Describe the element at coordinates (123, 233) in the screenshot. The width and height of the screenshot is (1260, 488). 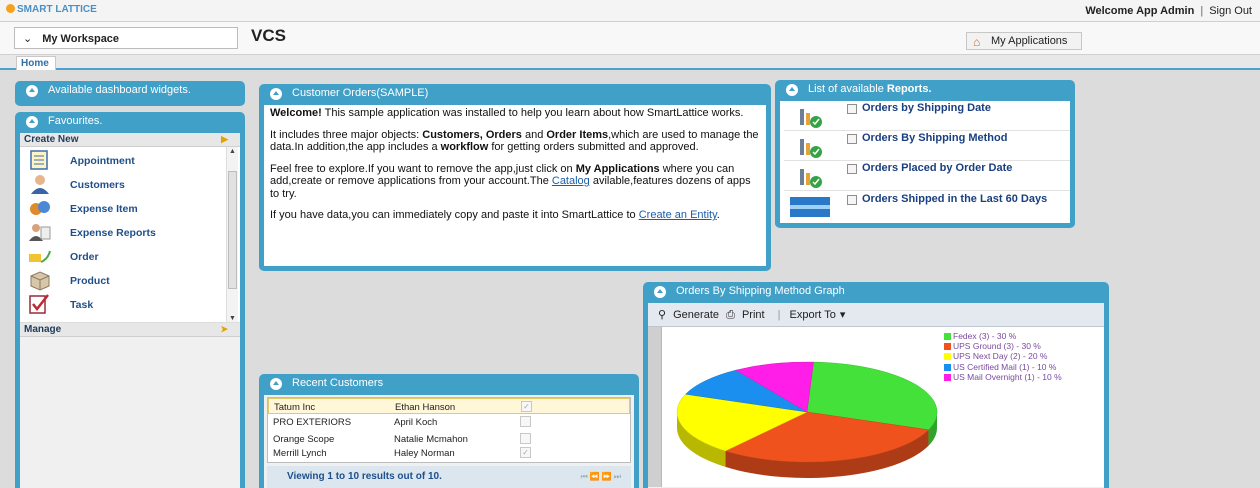
I see `fav-item-expense-reports: Expense Reports` at that location.